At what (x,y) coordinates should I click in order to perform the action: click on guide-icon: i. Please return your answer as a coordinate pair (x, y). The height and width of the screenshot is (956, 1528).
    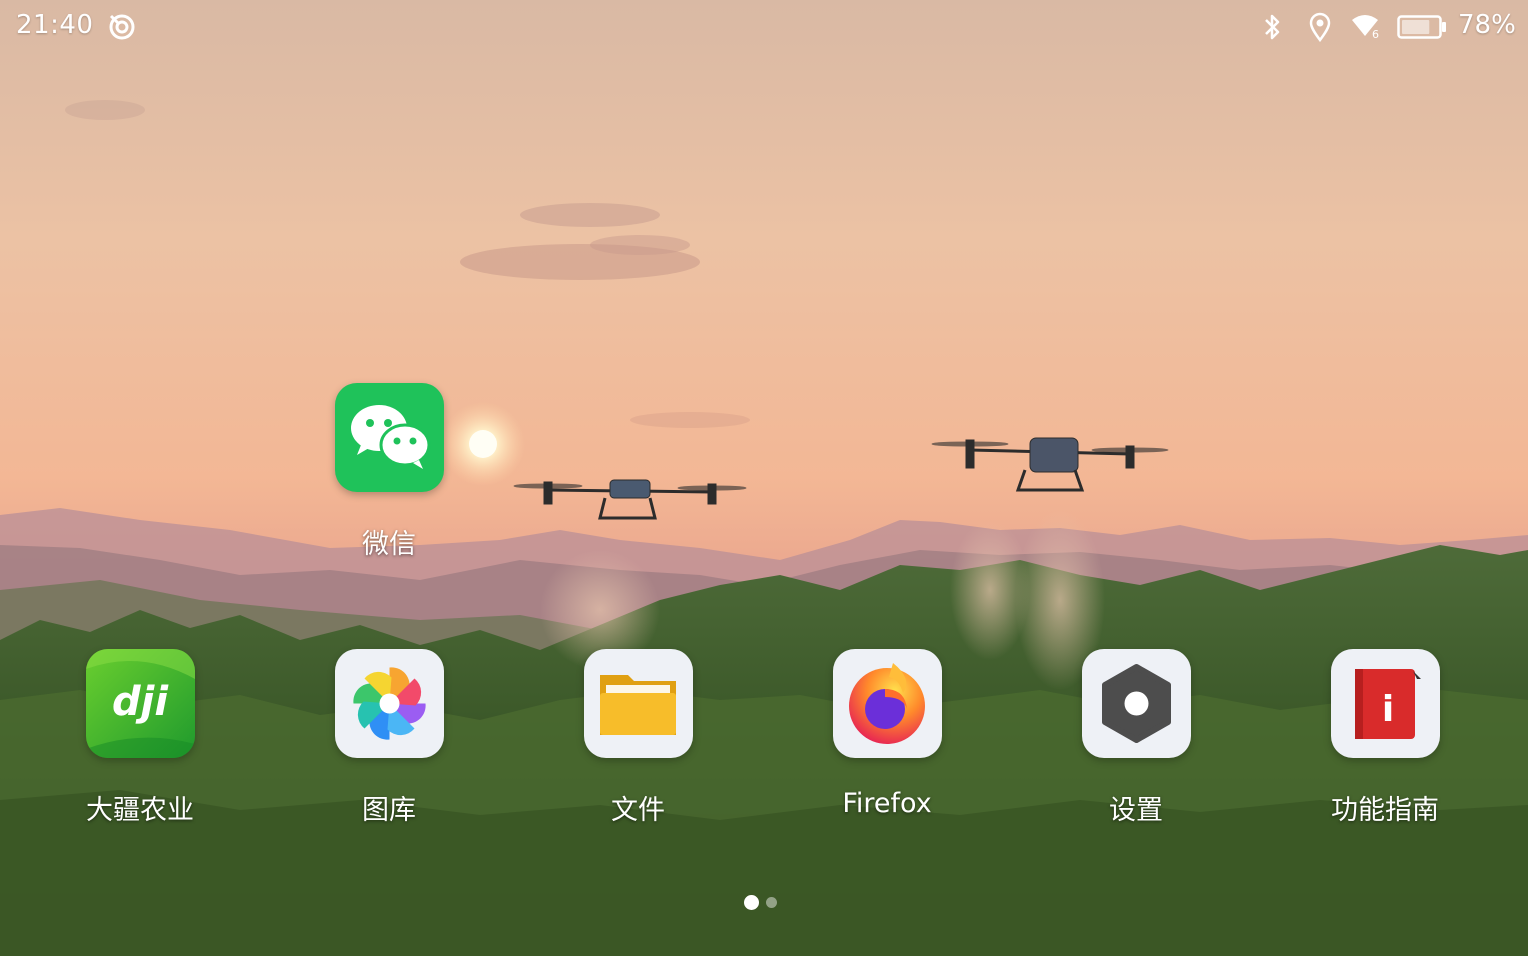
    Looking at the image, I should click on (1385, 703).